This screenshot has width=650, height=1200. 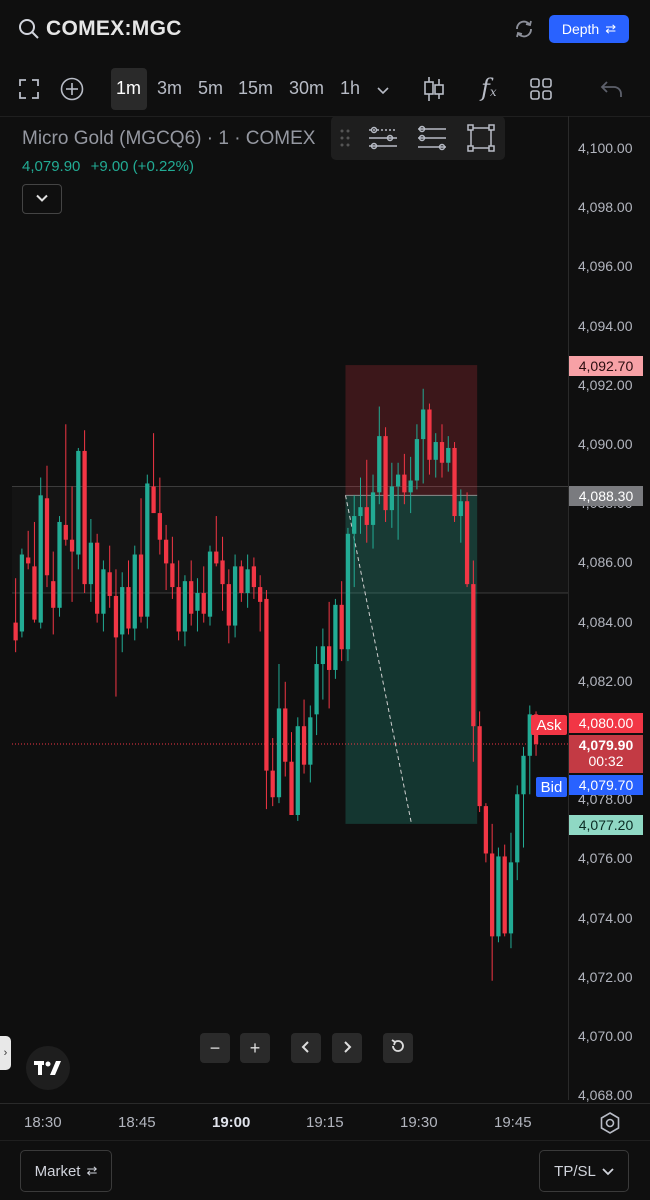 What do you see at coordinates (137, 1122) in the screenshot?
I see `time-label: 18:45` at bounding box center [137, 1122].